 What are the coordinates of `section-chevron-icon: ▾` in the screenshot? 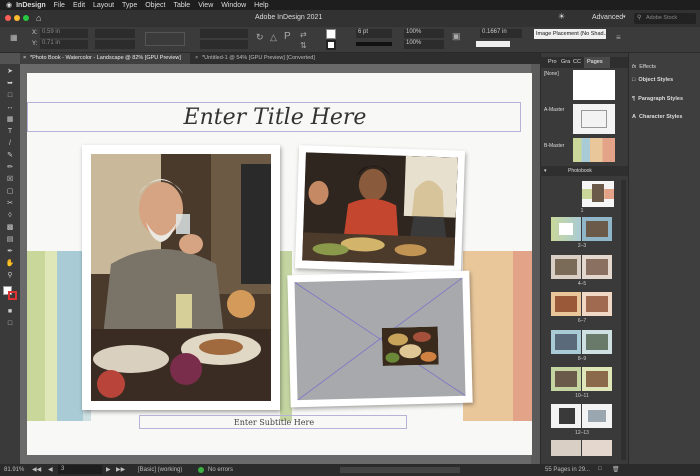 It's located at (545, 171).